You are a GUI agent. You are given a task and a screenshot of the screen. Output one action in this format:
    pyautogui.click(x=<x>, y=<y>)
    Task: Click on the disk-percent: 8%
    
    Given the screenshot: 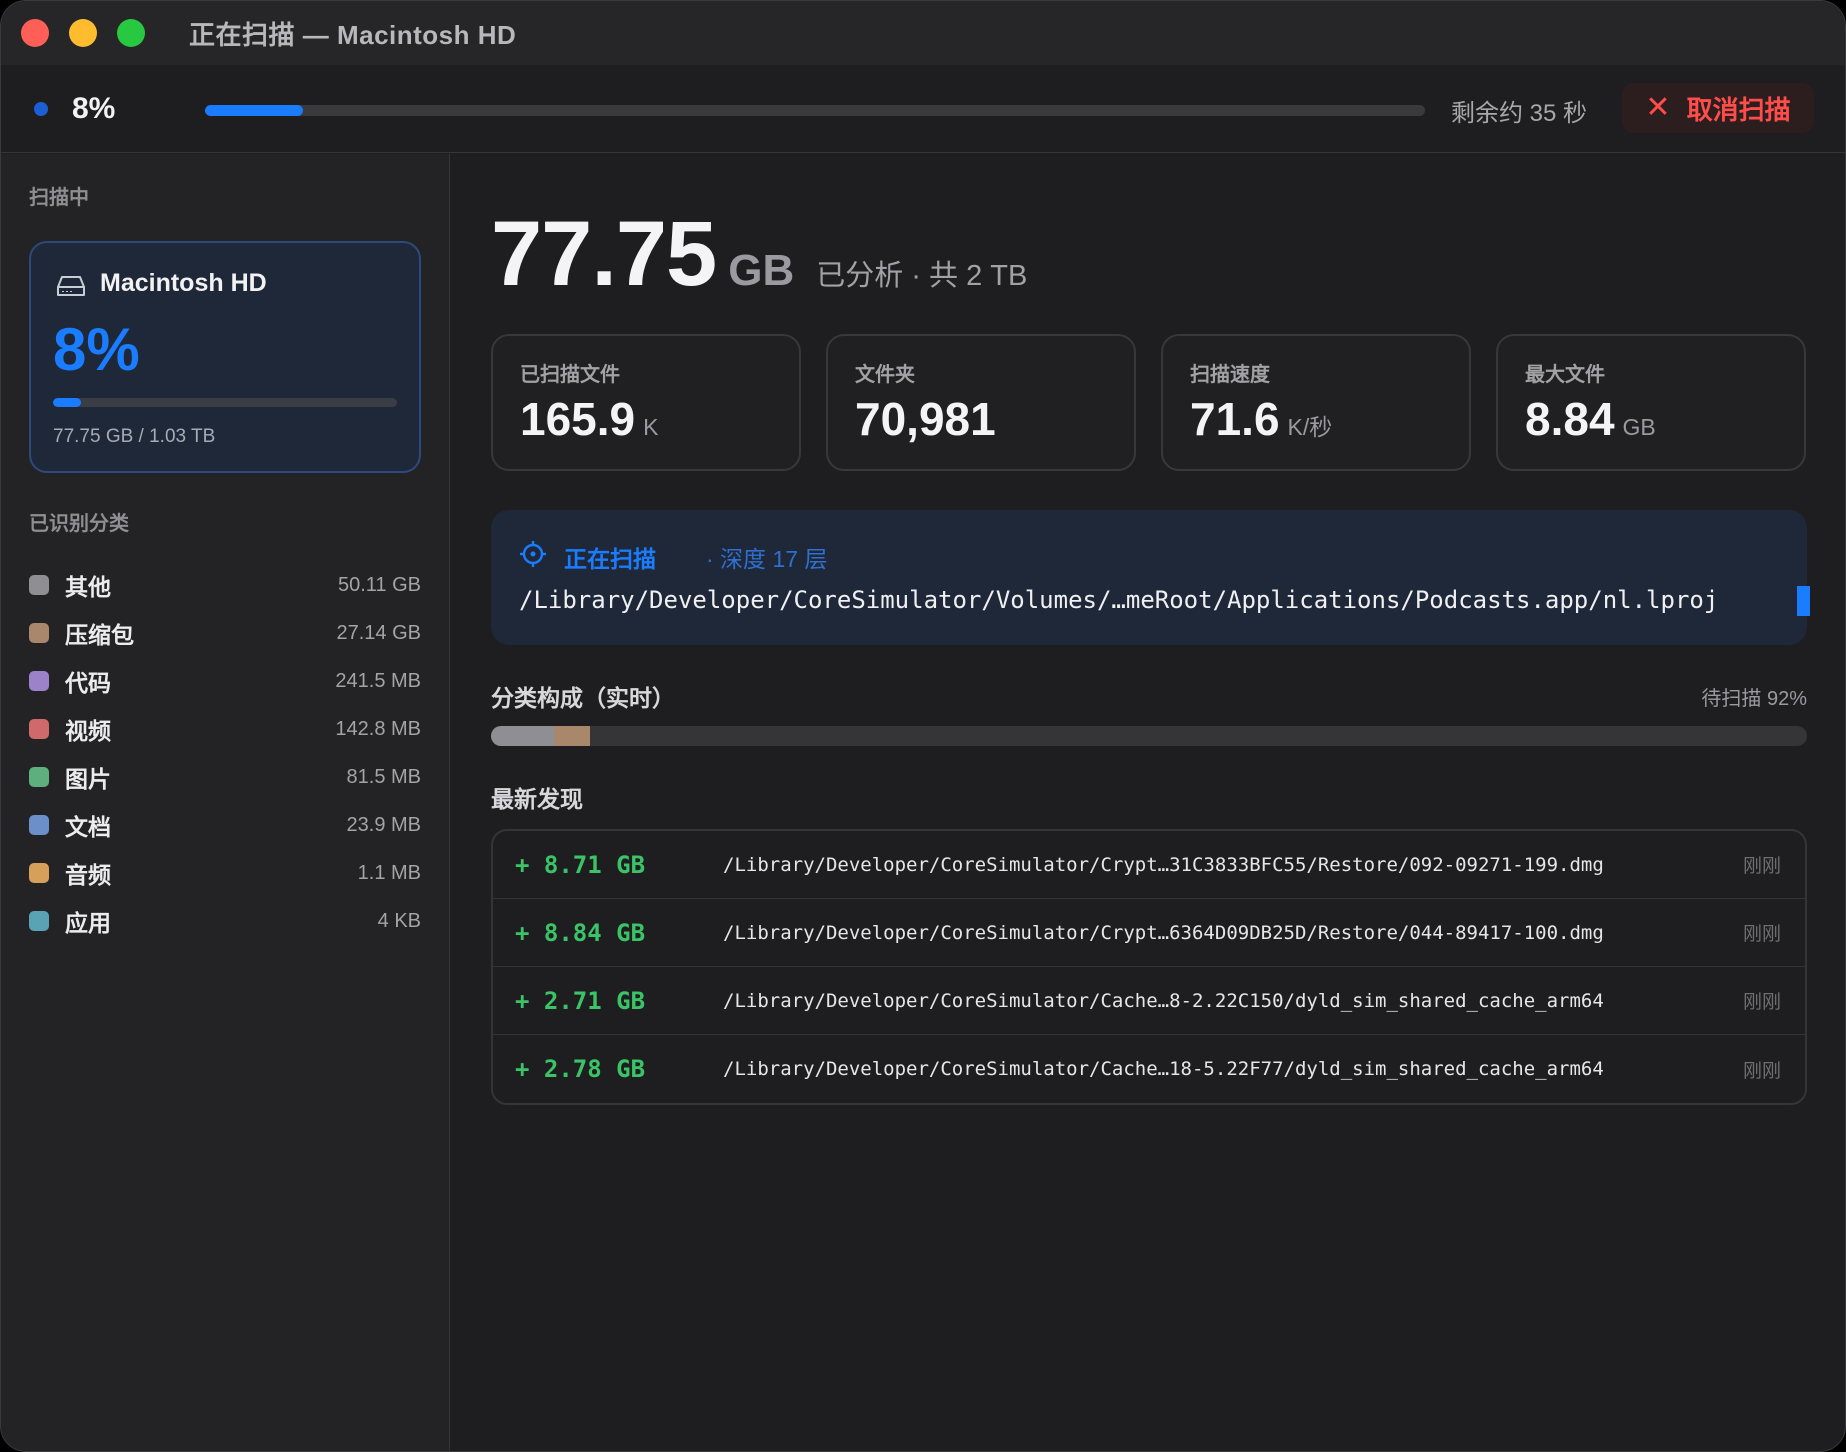 What is the action you would take?
    pyautogui.click(x=96, y=349)
    